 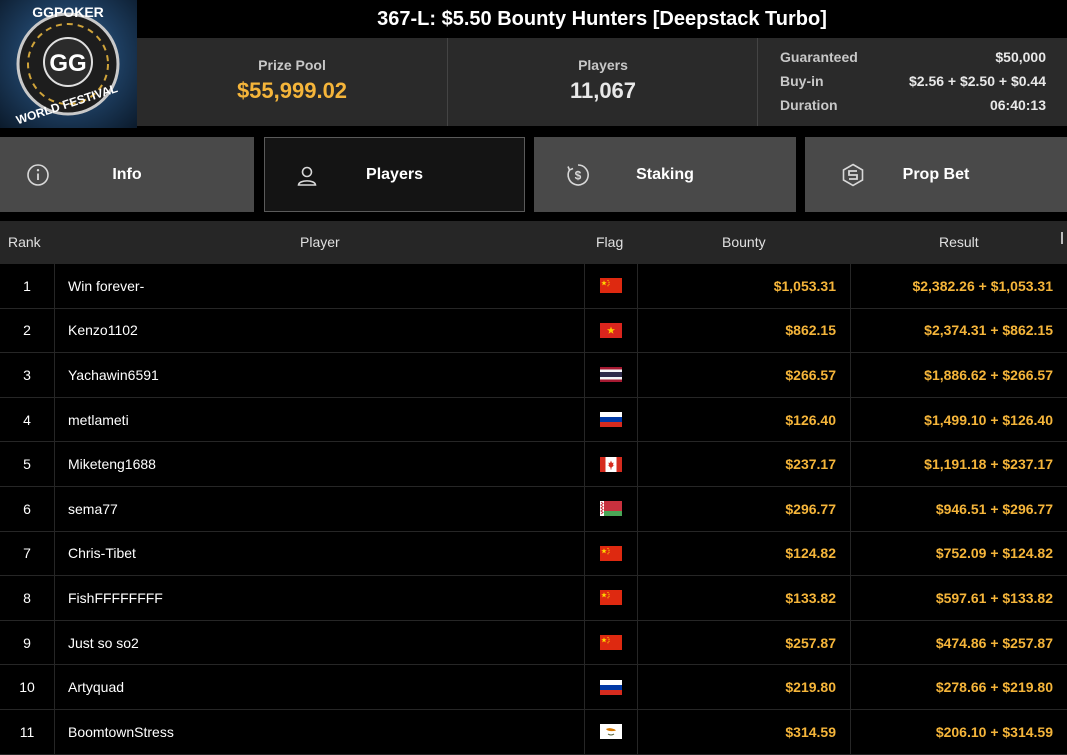 What do you see at coordinates (809, 105) in the screenshot?
I see `duration-label: Duration` at bounding box center [809, 105].